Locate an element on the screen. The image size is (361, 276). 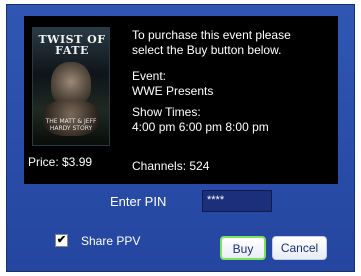
pin-label: Enter PIN is located at coordinates (138, 201).